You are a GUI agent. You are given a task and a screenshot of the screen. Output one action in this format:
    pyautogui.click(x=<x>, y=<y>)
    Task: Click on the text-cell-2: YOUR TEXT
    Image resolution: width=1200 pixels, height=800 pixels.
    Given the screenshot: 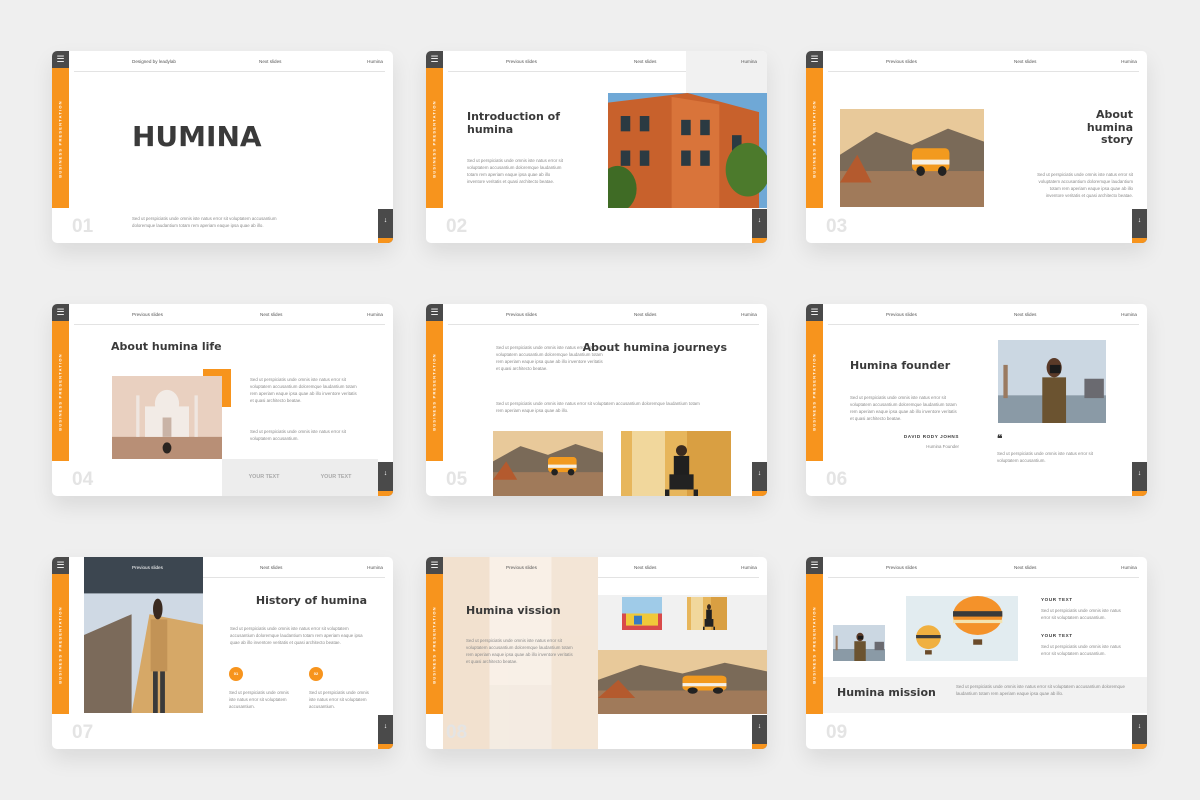 What is the action you would take?
    pyautogui.click(x=336, y=477)
    